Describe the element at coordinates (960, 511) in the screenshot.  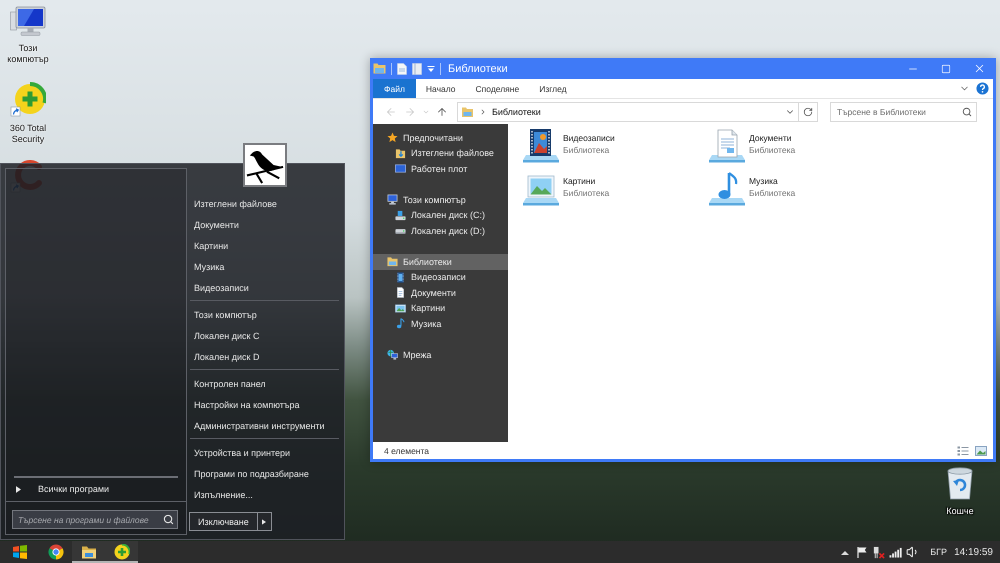
I see `desktop-icon-label: Кошче` at that location.